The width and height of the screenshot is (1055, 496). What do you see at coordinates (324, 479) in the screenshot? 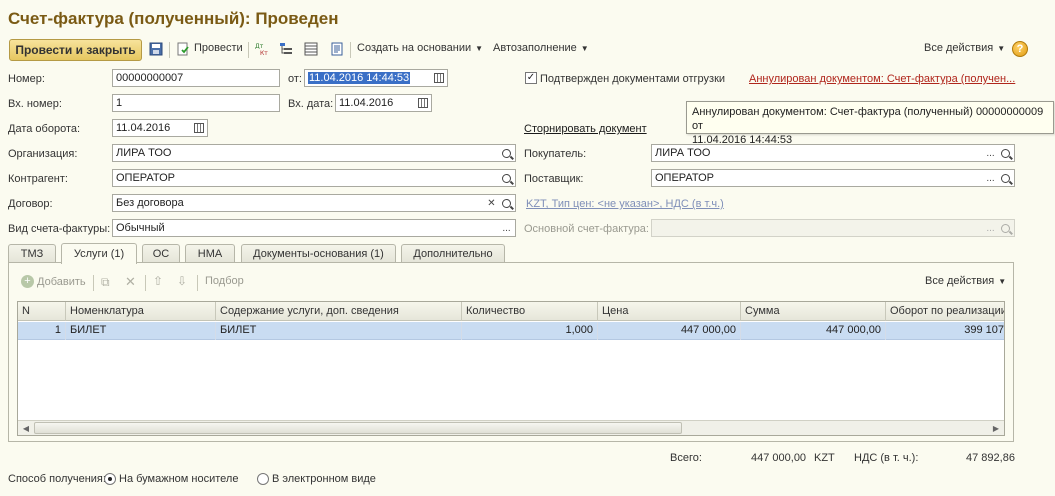
I see `electronic-label: В электронном виде` at bounding box center [324, 479].